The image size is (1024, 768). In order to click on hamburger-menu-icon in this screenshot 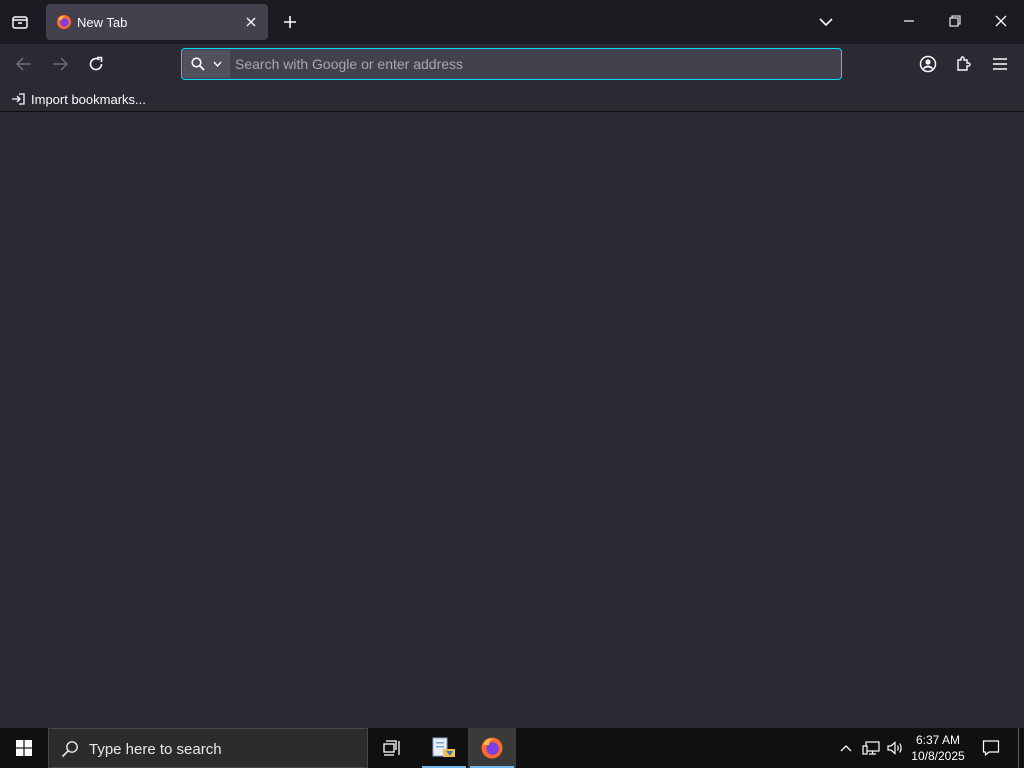, I will do `click(1000, 64)`.